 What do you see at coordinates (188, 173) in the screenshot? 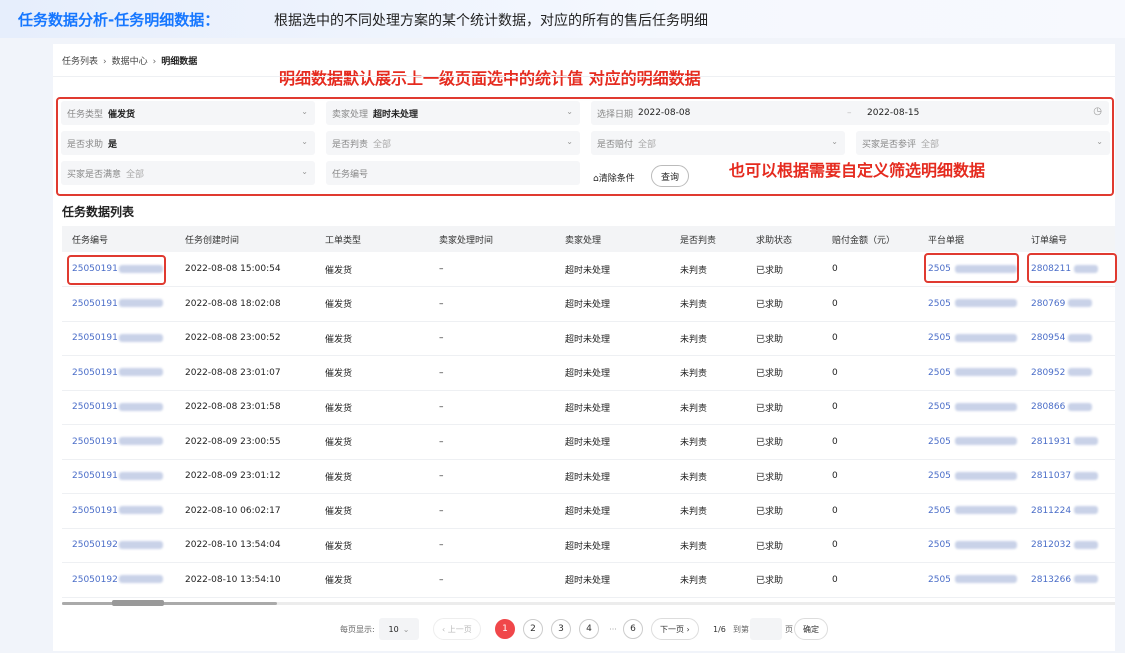
I see `satisfied-select: 买家是否满意 全部 ⌄` at bounding box center [188, 173].